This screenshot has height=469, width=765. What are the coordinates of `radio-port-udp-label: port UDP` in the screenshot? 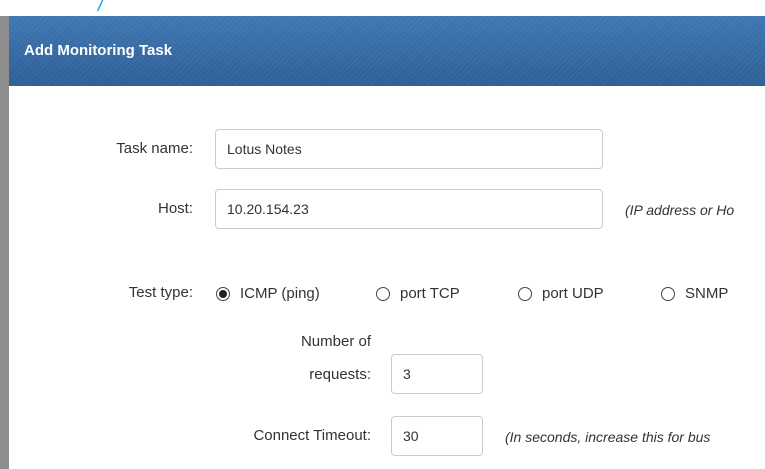 It's located at (573, 293).